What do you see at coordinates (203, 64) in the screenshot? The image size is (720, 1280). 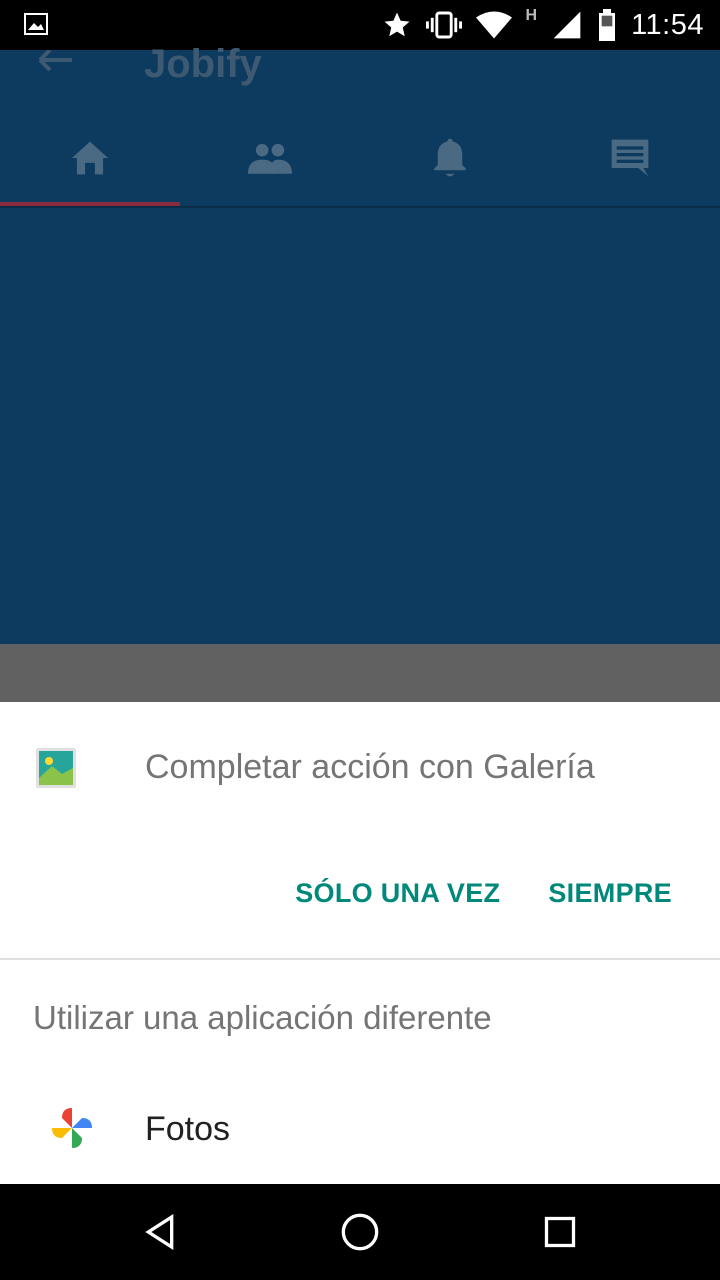 I see `app-title: Jobify` at bounding box center [203, 64].